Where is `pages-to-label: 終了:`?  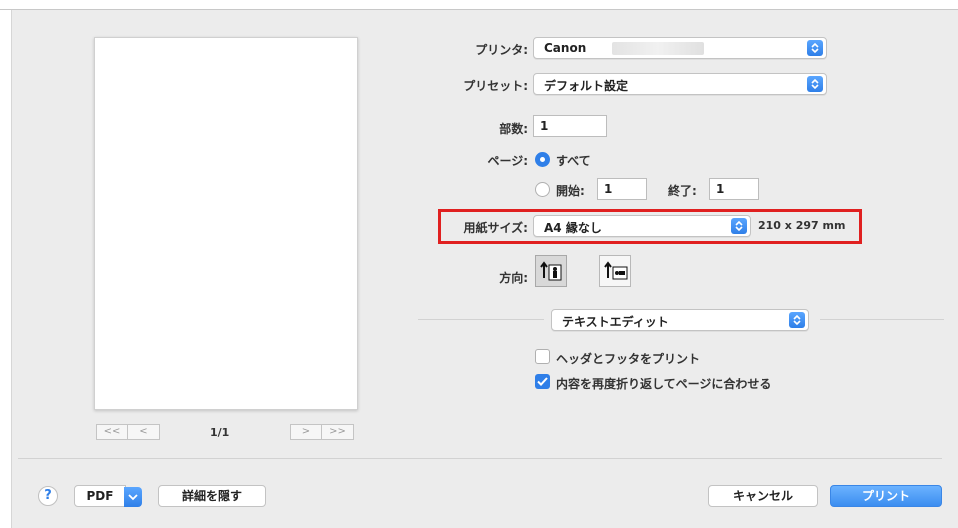
pages-to-label: 終了: is located at coordinates (682, 191).